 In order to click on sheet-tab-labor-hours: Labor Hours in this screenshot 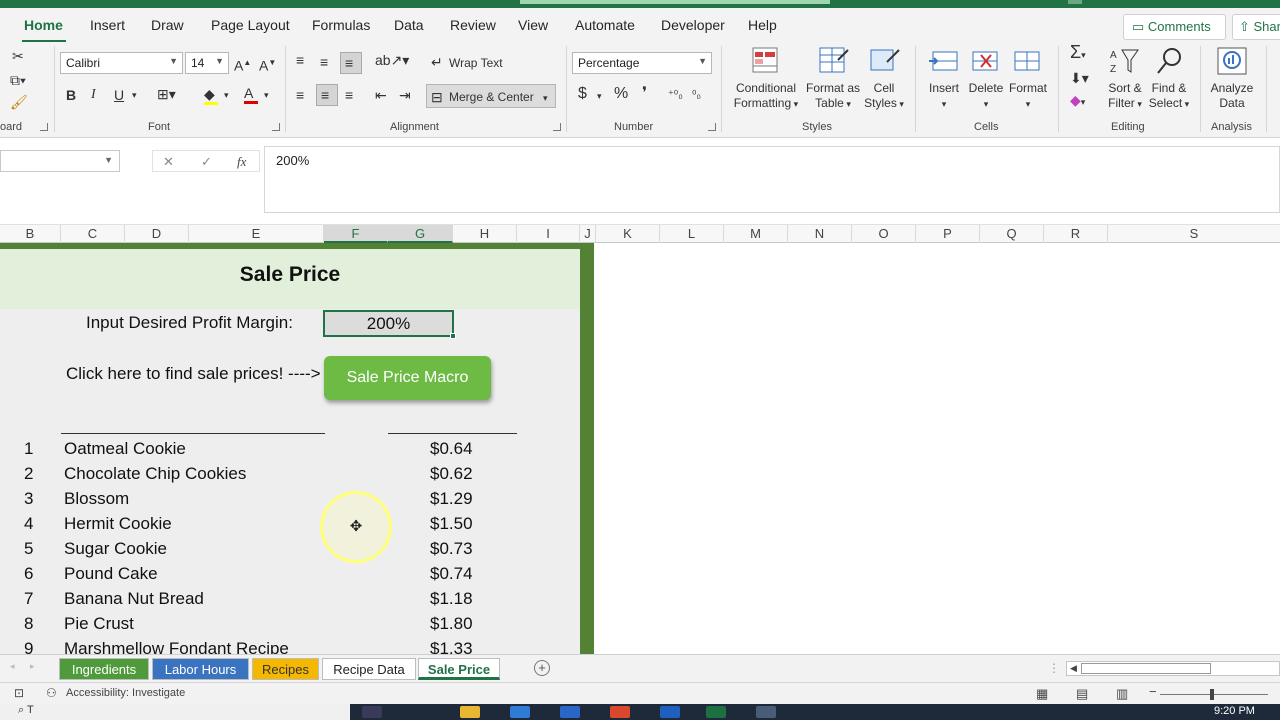, I will do `click(200, 669)`.